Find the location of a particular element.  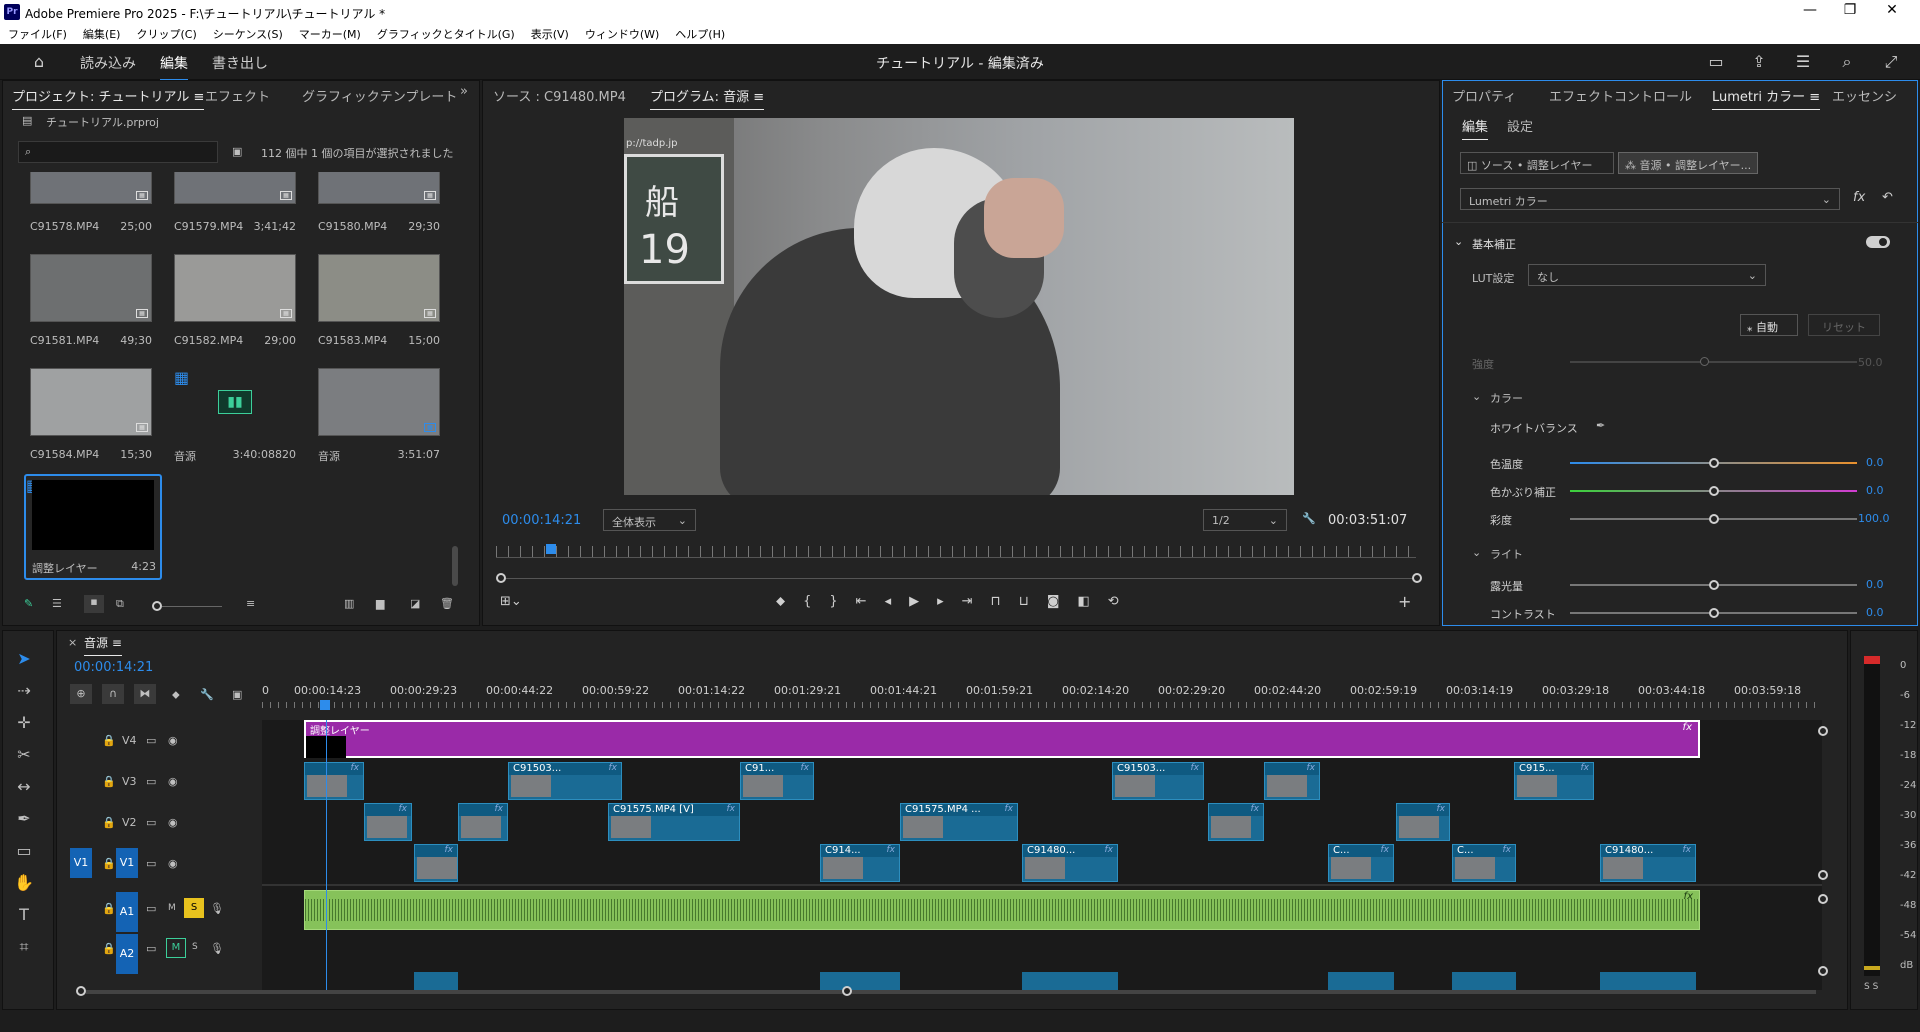

tab-effects: エフェクト is located at coordinates (237, 95).